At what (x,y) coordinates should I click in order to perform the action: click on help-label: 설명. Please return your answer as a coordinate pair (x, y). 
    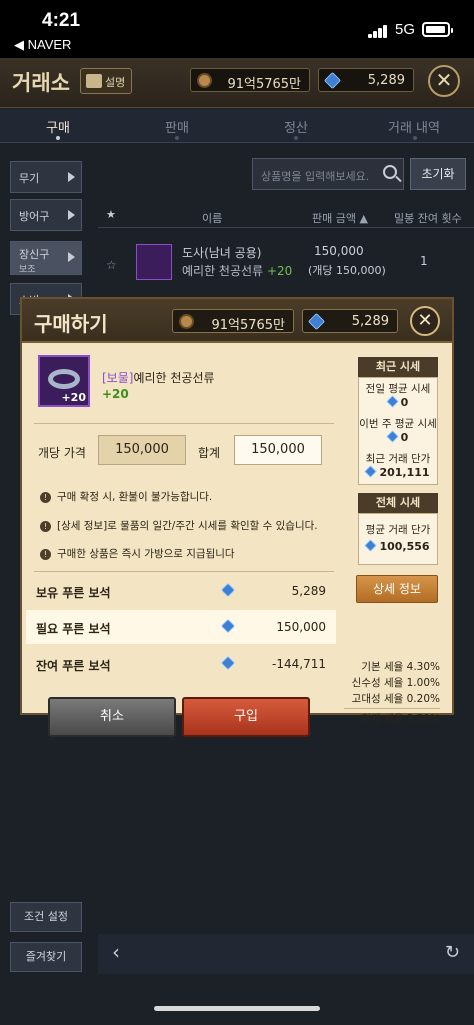
    Looking at the image, I should click on (115, 82).